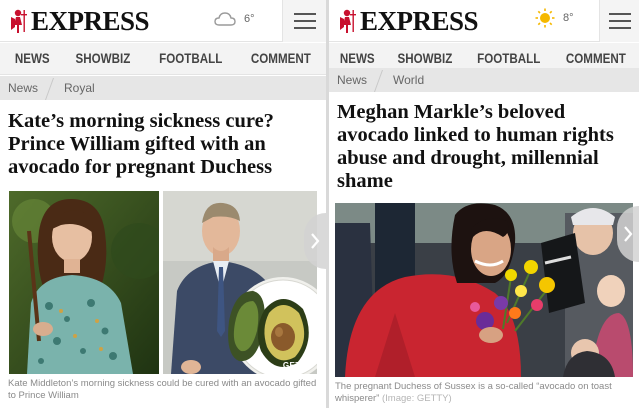 The width and height of the screenshot is (639, 408). What do you see at coordinates (545, 18) in the screenshot?
I see `sun-icon` at bounding box center [545, 18].